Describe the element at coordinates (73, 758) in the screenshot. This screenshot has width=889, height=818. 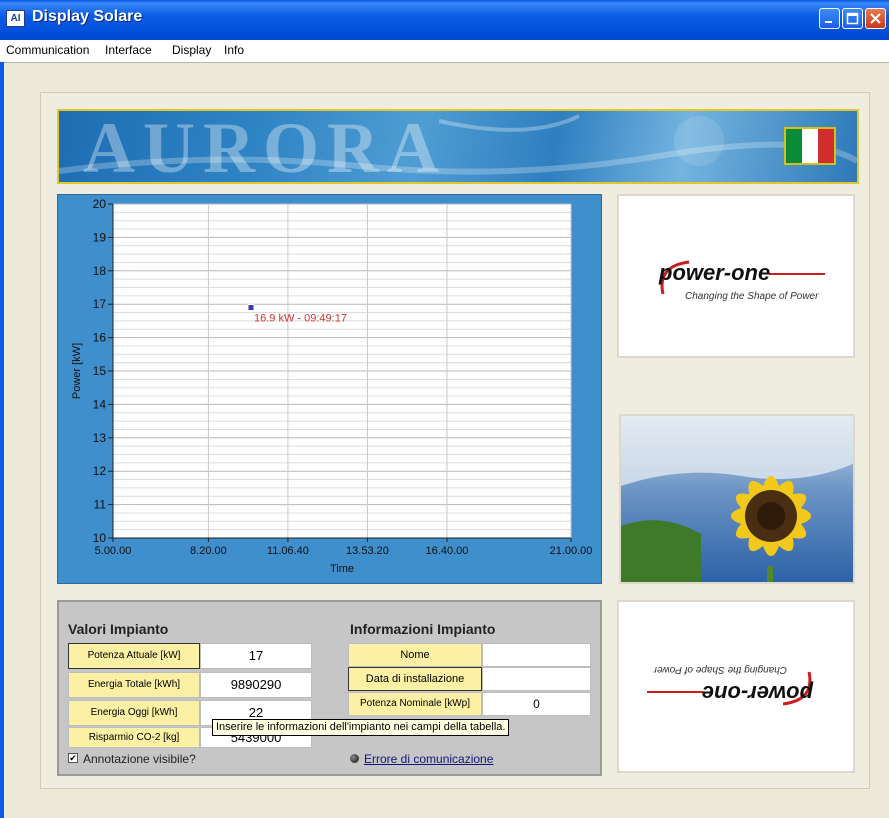
I see `annotation-visible-checkbox: ✔` at that location.